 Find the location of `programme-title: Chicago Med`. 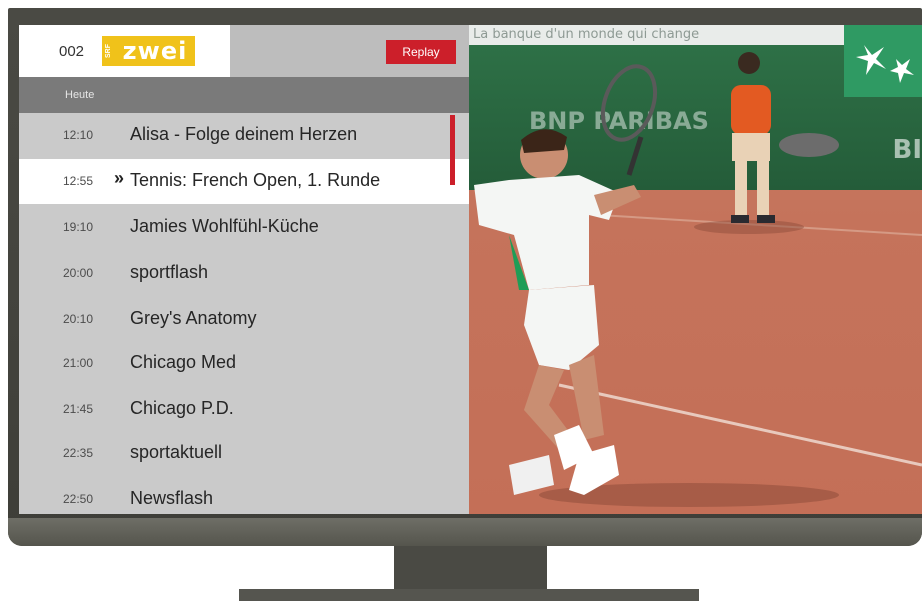

programme-title: Chicago Med is located at coordinates (183, 362).